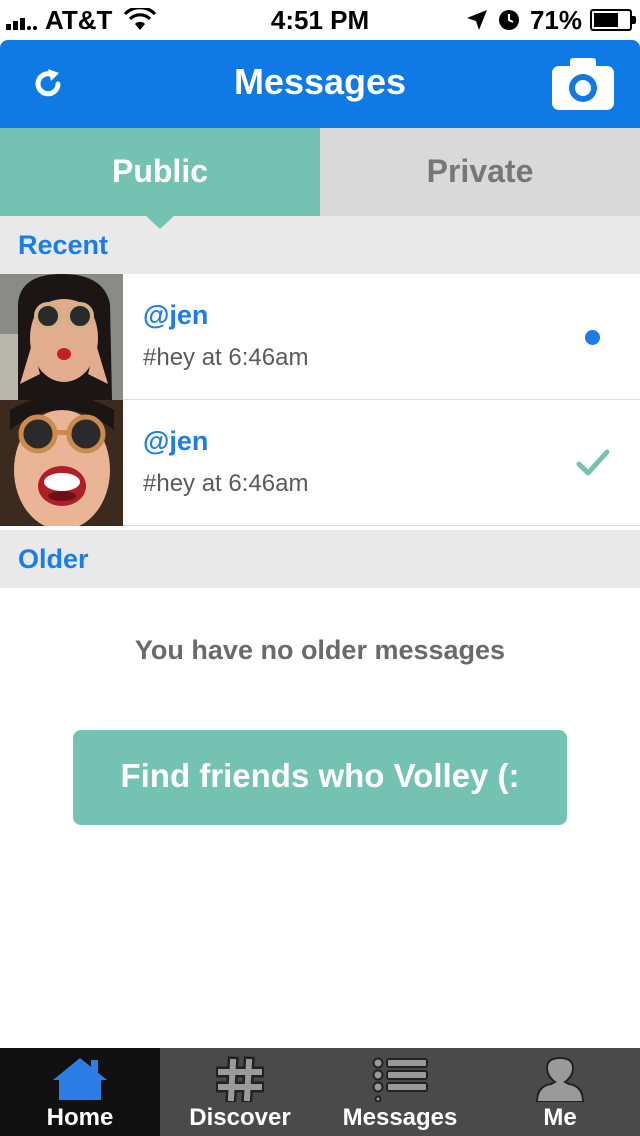  I want to click on tabbar-me: Me, so click(560, 1092).